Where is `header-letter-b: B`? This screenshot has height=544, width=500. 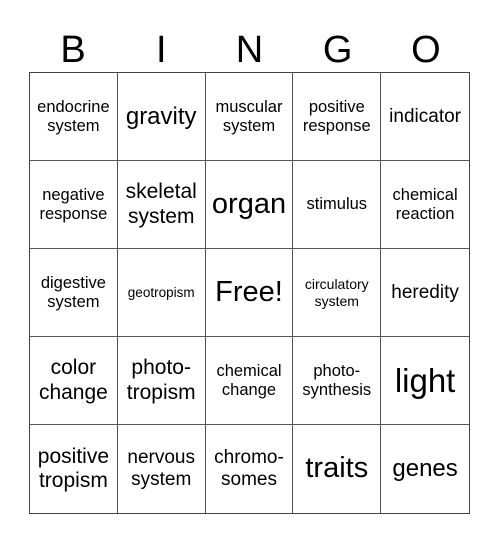
header-letter-b: B is located at coordinates (73, 50).